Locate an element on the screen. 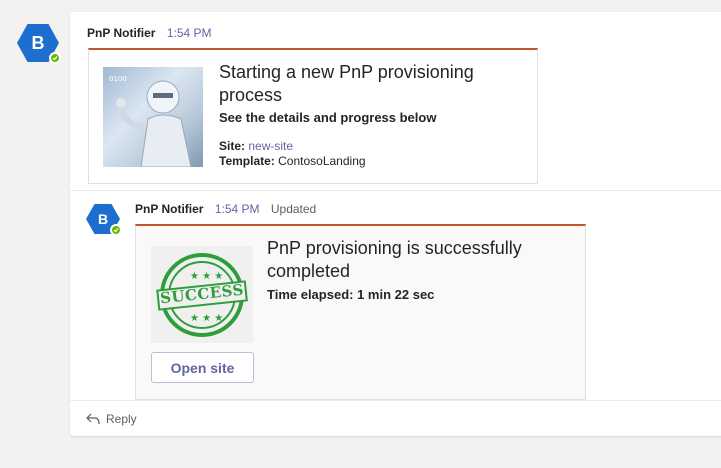  reply-label: Reply is located at coordinates (121, 419).